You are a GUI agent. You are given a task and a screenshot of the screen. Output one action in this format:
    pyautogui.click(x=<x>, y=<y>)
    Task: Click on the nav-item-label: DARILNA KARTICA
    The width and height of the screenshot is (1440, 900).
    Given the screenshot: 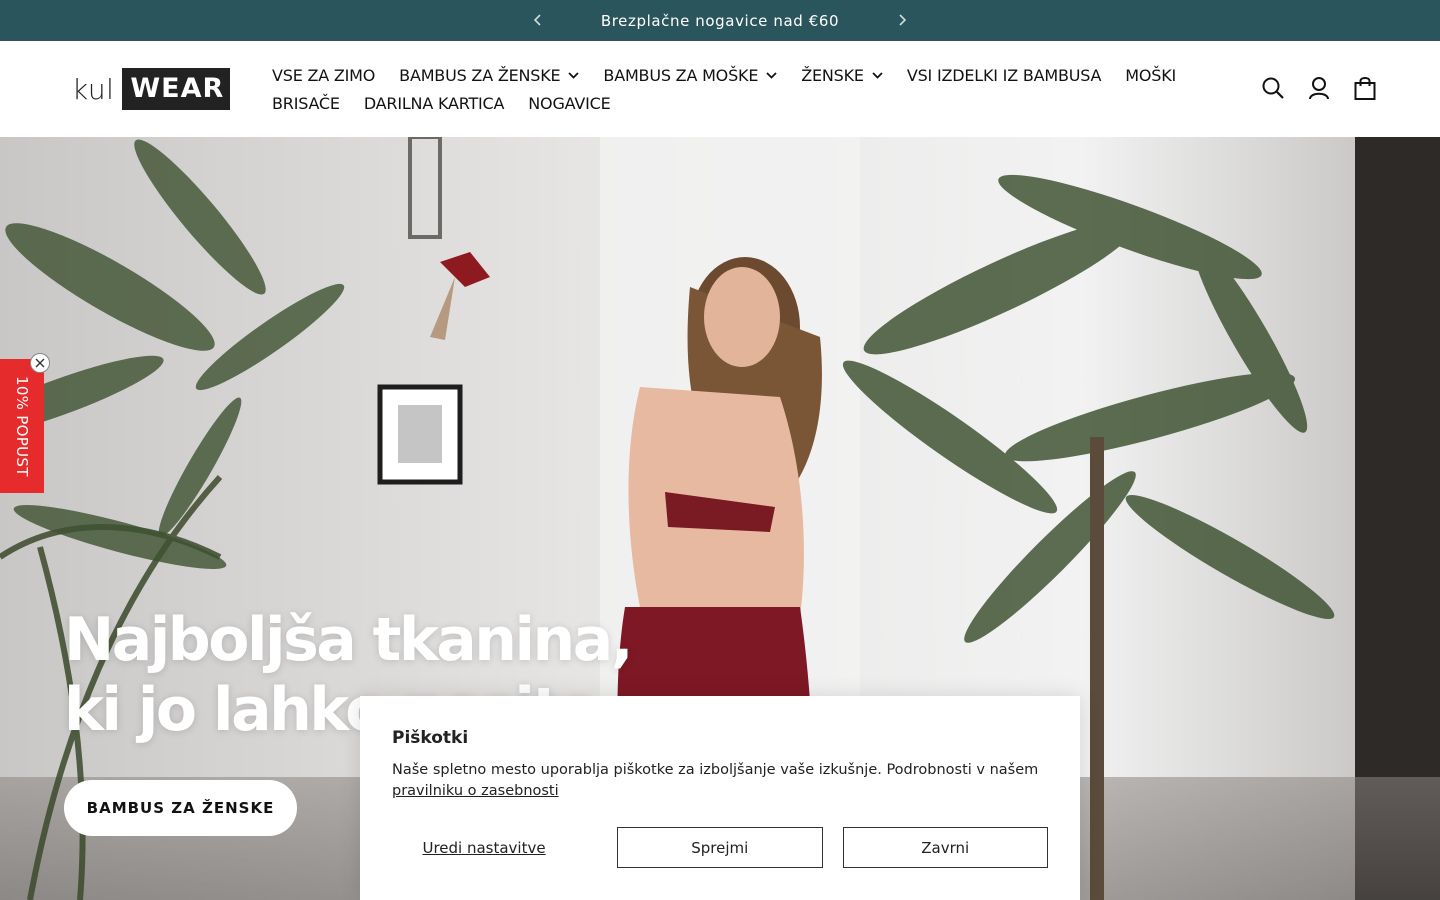 What is the action you would take?
    pyautogui.click(x=434, y=103)
    